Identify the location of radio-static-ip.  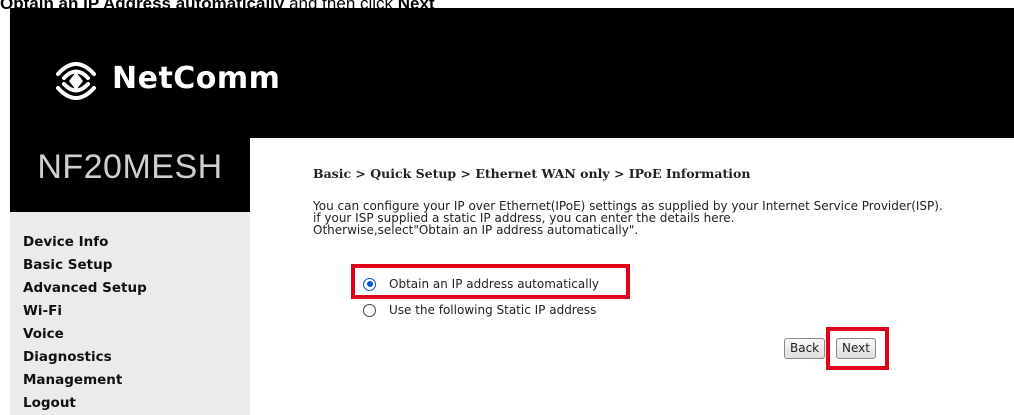
(369, 310).